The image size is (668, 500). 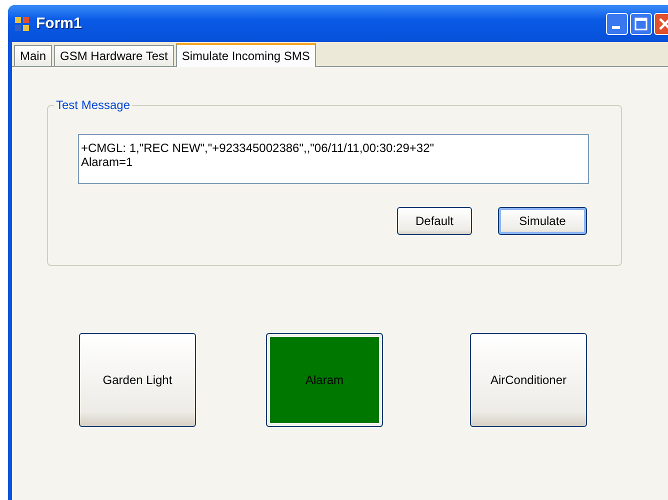 I want to click on message-field: +CMGL: 1,"REC NEW","+923345002386",,"06/11/11,00:30:29+32" Alaram=1, so click(x=333, y=159).